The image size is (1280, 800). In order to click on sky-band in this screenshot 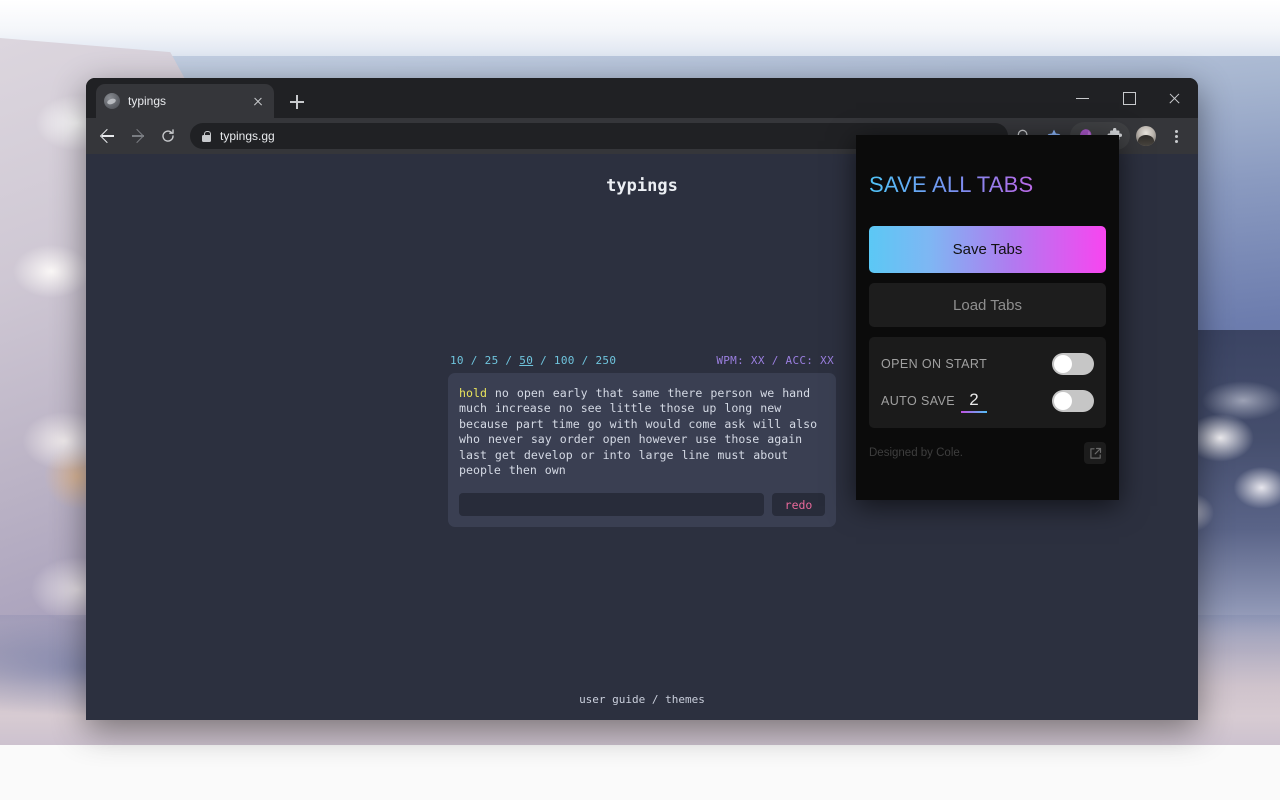, I will do `click(640, 28)`.